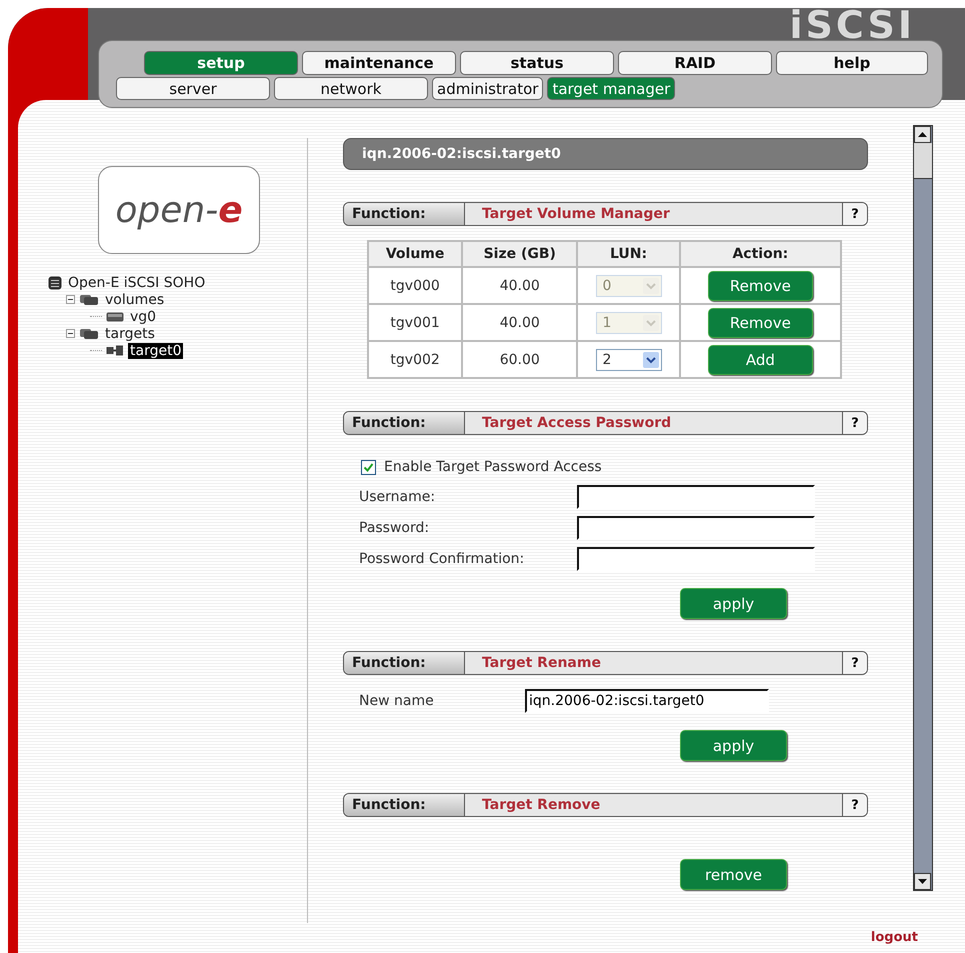 This screenshot has width=965, height=953. I want to click on scroll-up-icon, so click(922, 134).